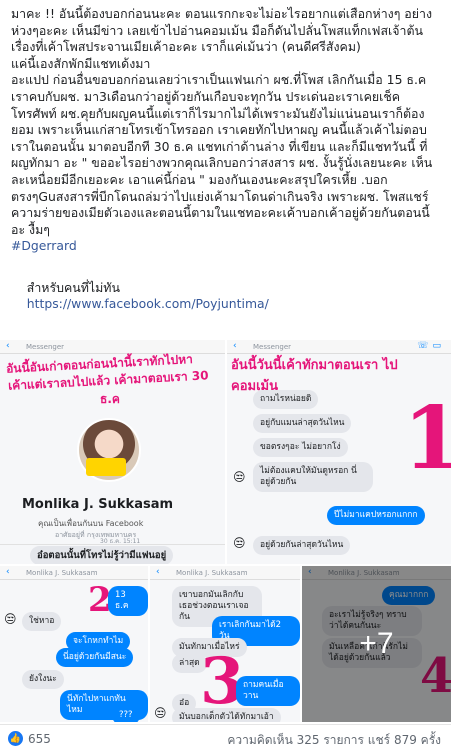  What do you see at coordinates (431, 346) in the screenshot?
I see `call-icons: ☏▭` at bounding box center [431, 346].